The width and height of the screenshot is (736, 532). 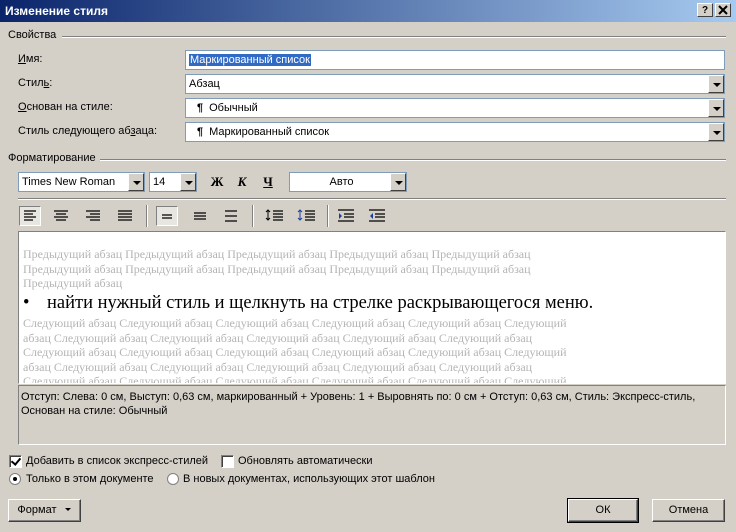 I want to click on double-spacing-icon, so click(x=231, y=216).